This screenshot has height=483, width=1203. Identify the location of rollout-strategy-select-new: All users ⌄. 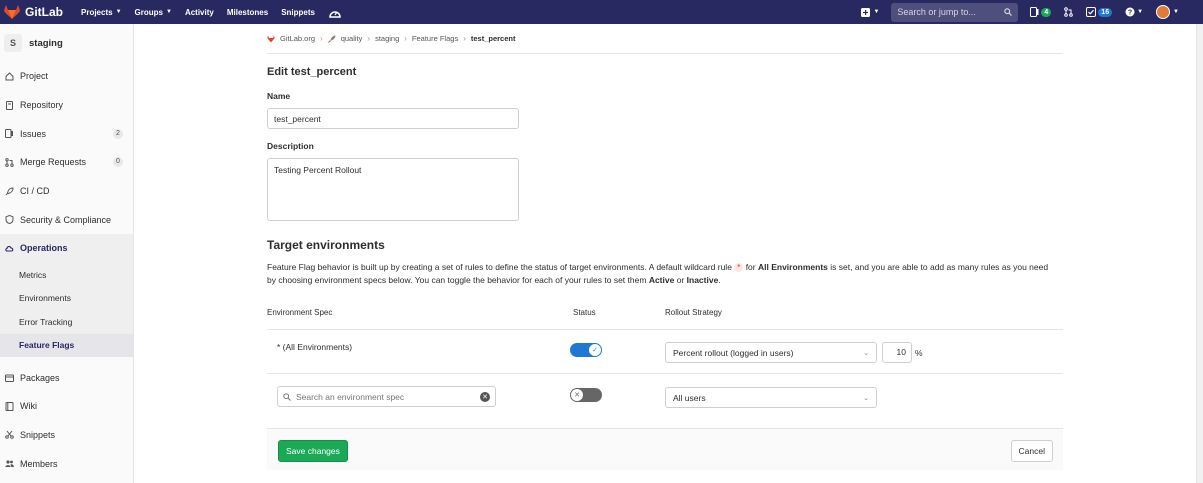
(771, 397).